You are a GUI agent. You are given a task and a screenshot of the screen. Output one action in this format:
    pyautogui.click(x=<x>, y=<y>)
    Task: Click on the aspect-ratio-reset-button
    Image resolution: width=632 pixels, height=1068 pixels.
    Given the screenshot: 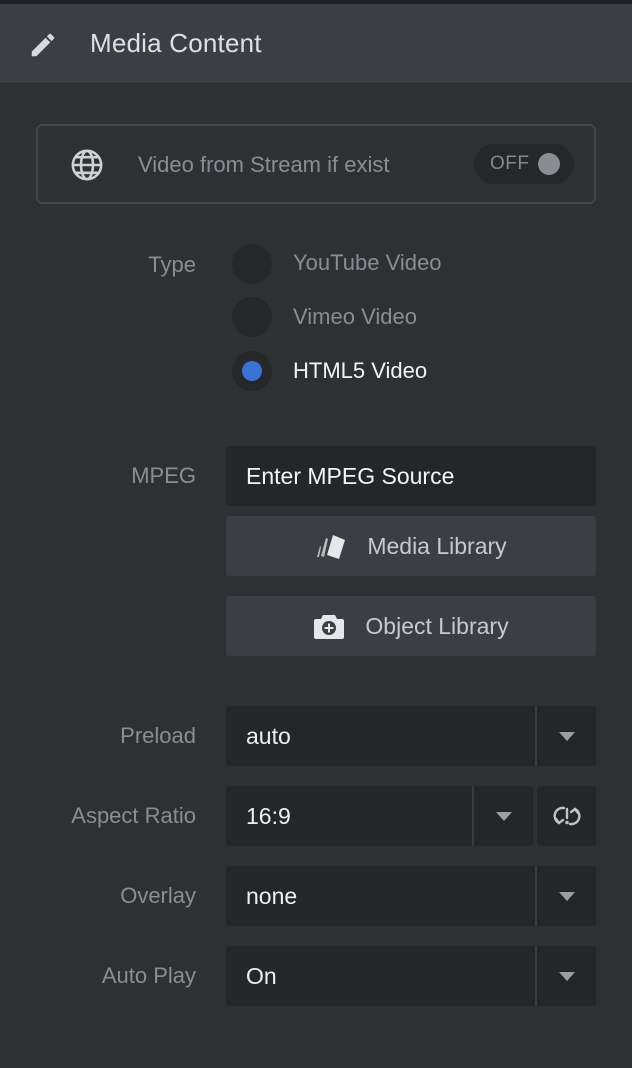 What is the action you would take?
    pyautogui.click(x=566, y=816)
    